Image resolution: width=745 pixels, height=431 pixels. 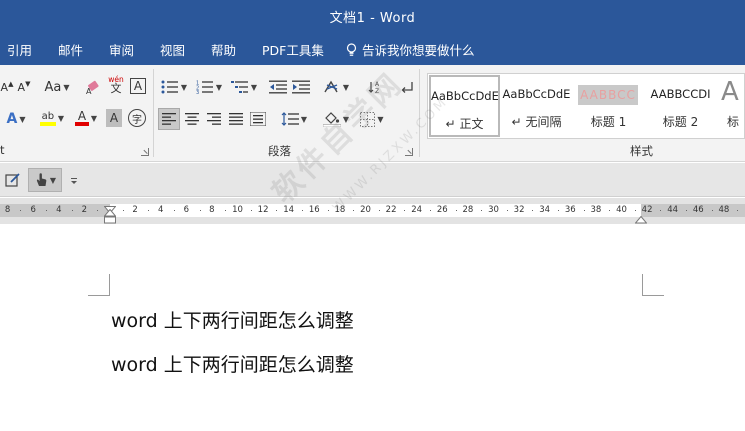 I want to click on ruler-tick-label: 22, so click(x=391, y=210).